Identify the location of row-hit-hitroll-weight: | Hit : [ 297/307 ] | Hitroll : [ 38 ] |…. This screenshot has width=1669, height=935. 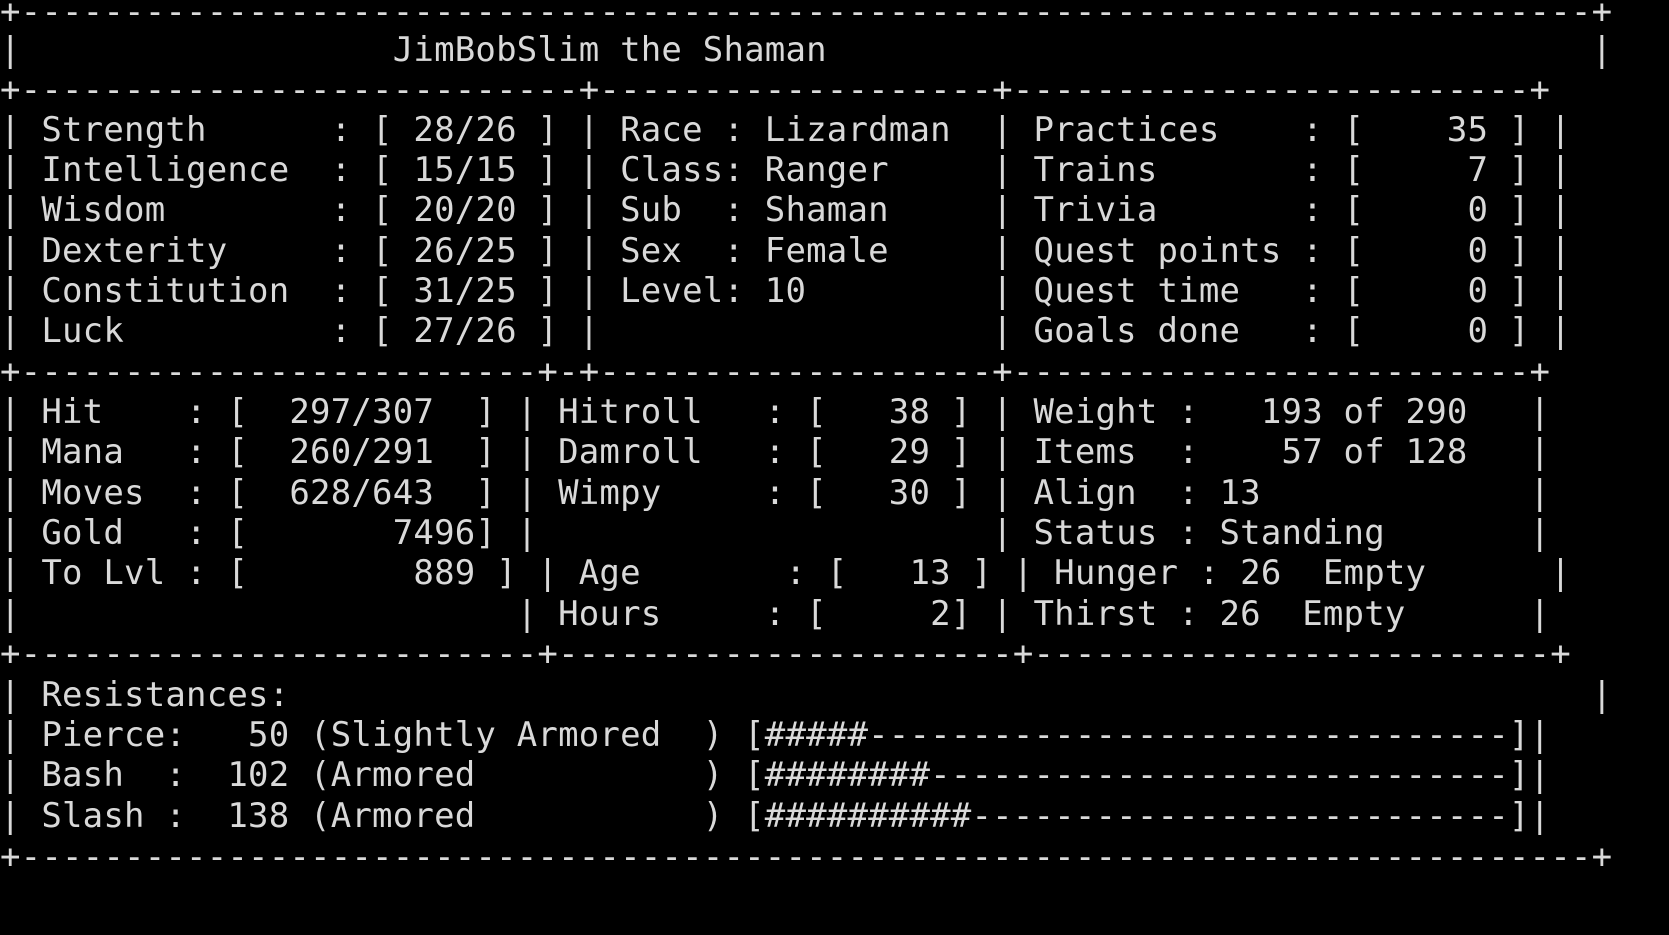
(775, 412).